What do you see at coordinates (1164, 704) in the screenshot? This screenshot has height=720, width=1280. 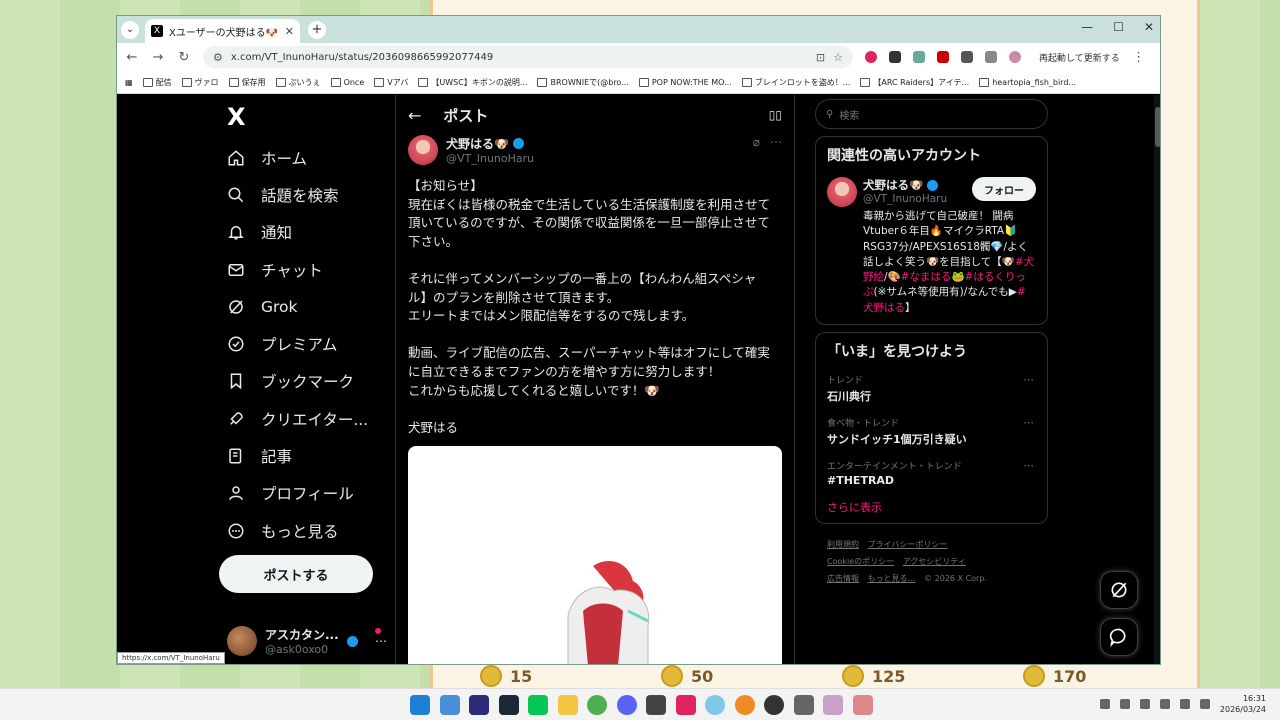 I see `microphone-icon` at bounding box center [1164, 704].